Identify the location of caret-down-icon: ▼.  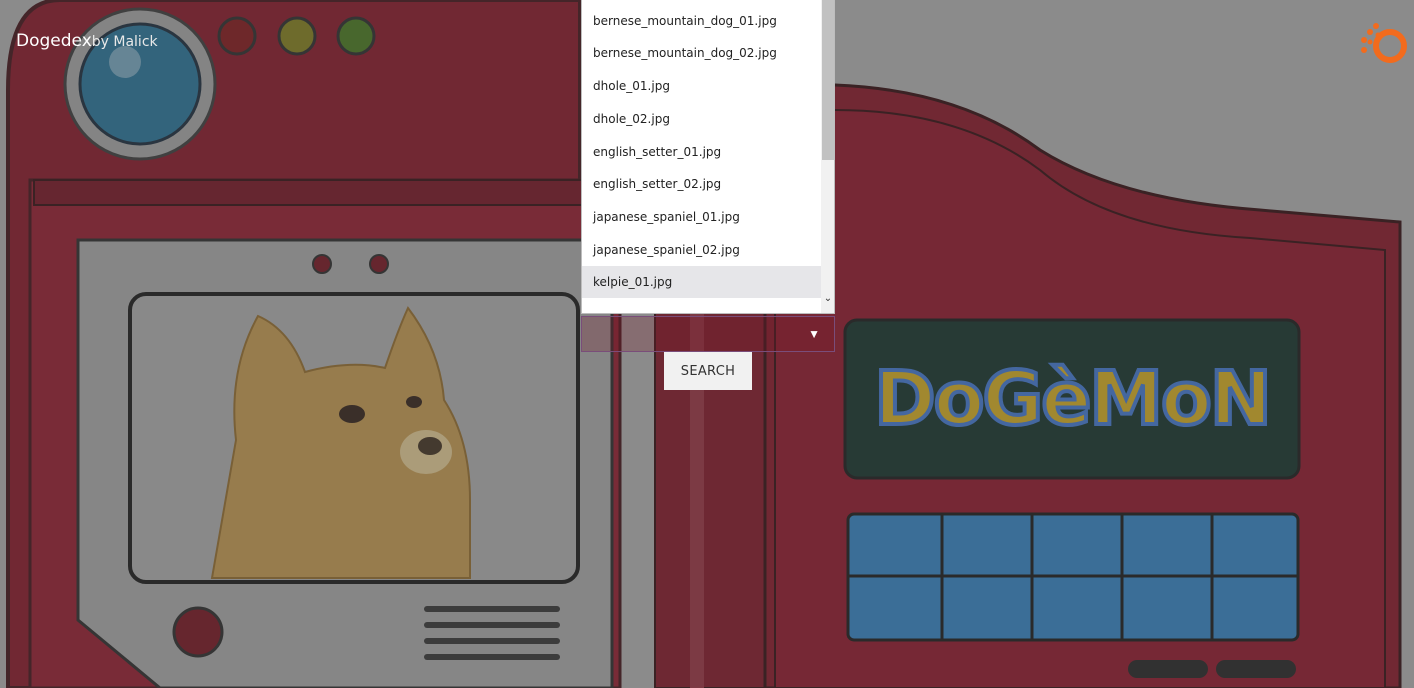
(814, 334).